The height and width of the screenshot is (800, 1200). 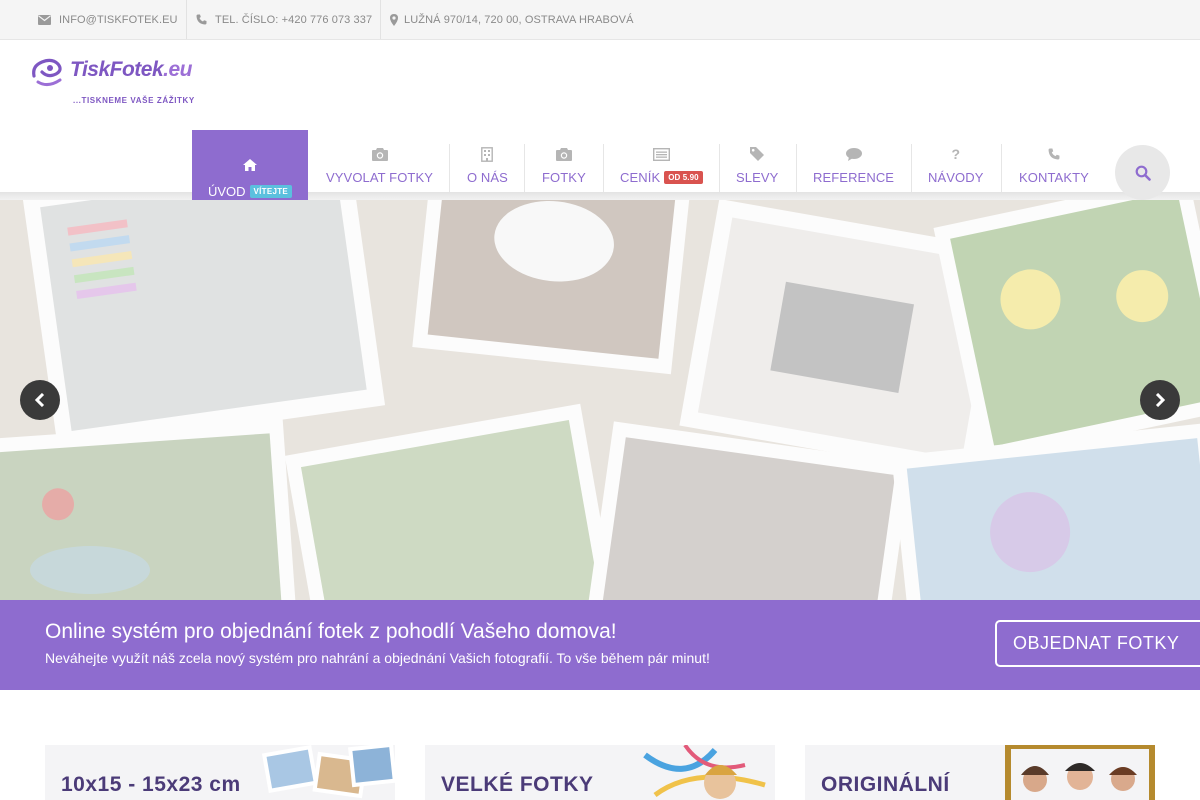 I want to click on product-card-small-prints: 10x15 - 15x23 cm, so click(x=220, y=772).